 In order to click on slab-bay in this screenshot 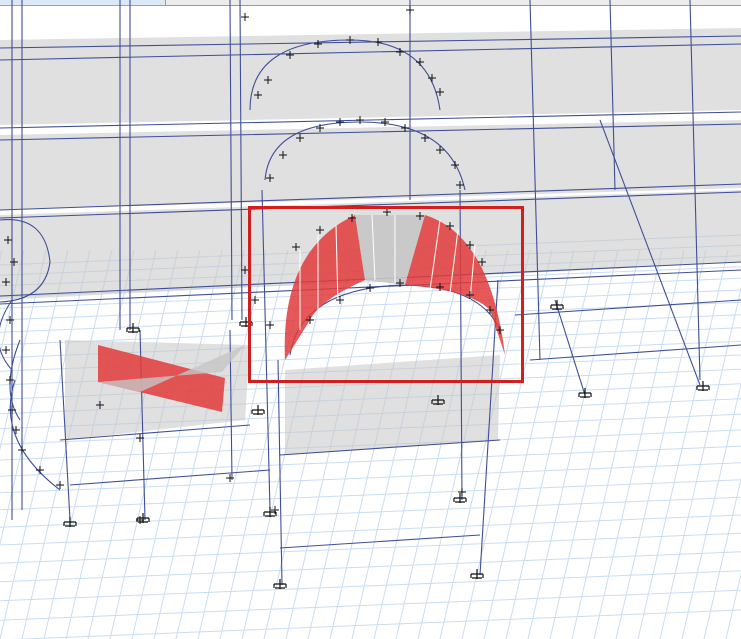, I will do `click(392, 405)`.